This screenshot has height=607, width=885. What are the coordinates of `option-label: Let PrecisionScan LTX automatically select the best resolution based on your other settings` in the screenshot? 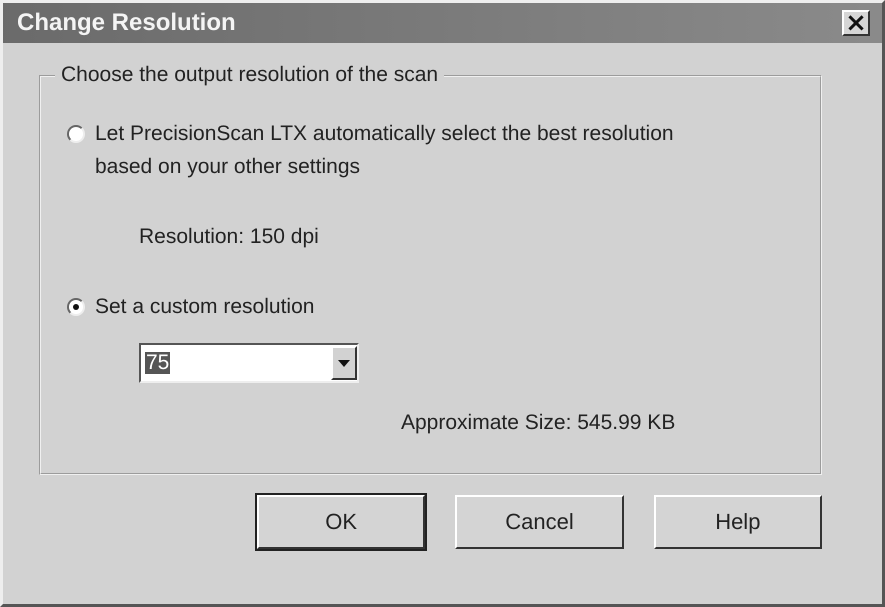 It's located at (385, 150).